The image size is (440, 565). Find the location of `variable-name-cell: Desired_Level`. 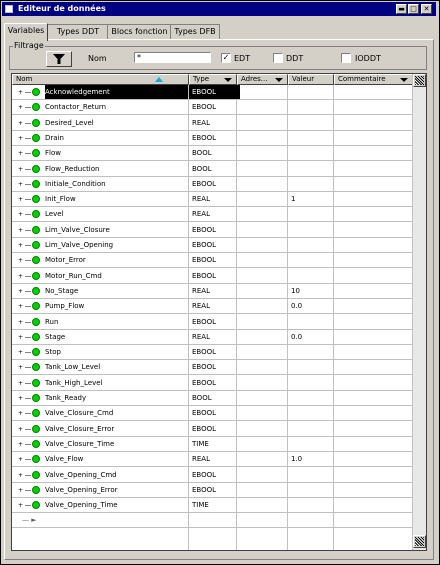

variable-name-cell: Desired_Level is located at coordinates (116, 123).